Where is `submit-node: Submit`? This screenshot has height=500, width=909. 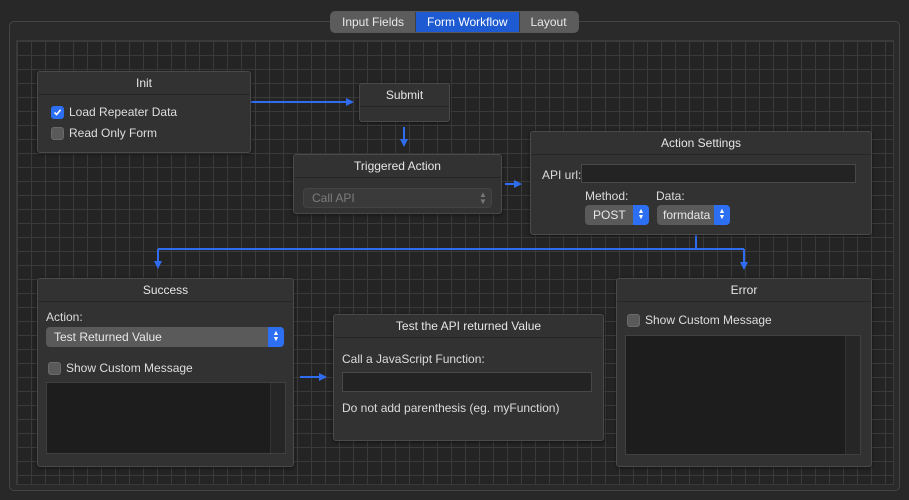
submit-node: Submit is located at coordinates (404, 102).